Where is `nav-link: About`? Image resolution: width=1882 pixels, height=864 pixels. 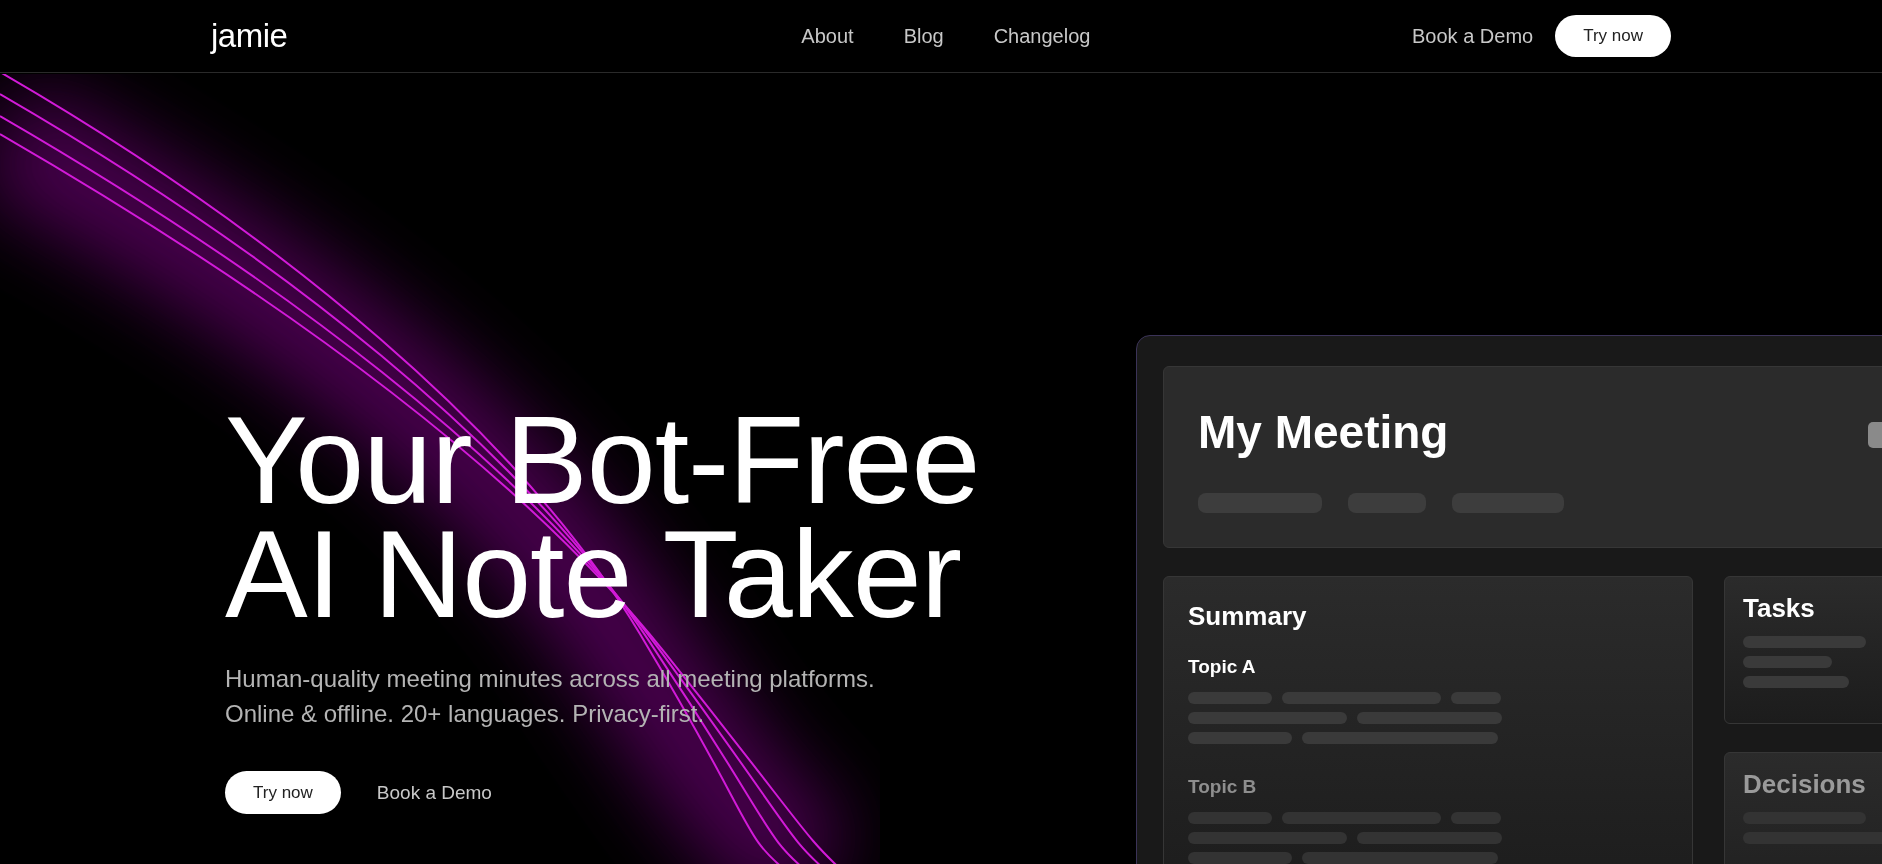
nav-link: About is located at coordinates (827, 36).